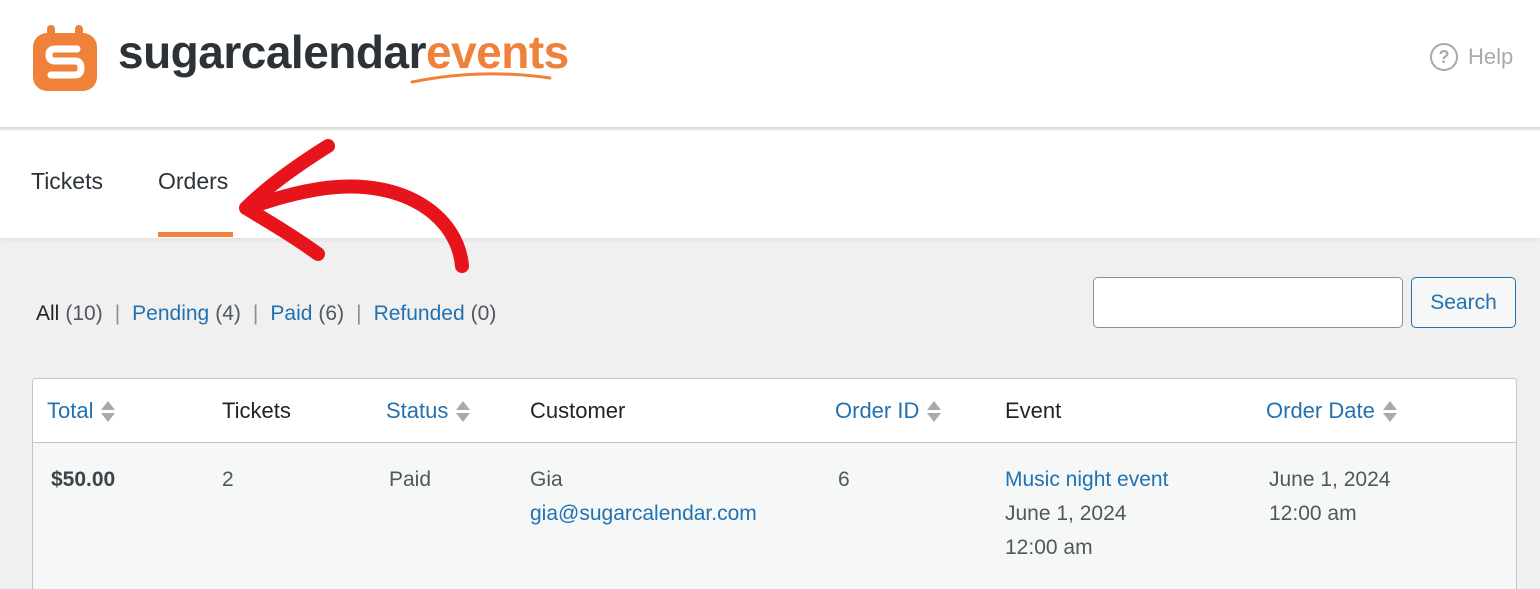  Describe the element at coordinates (170, 314) in the screenshot. I see `filter-pending: Pending` at that location.